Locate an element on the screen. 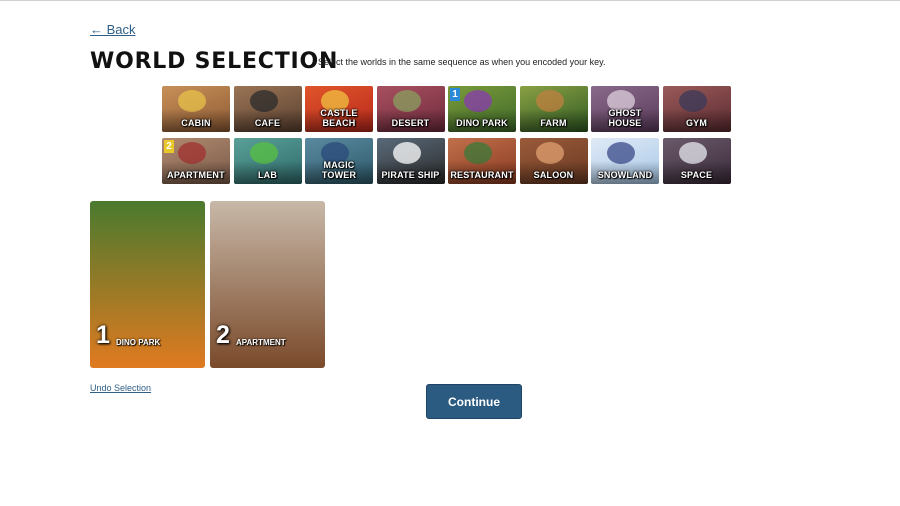 Image resolution: width=900 pixels, height=506 pixels. world-label: RESTAURANT is located at coordinates (482, 175).